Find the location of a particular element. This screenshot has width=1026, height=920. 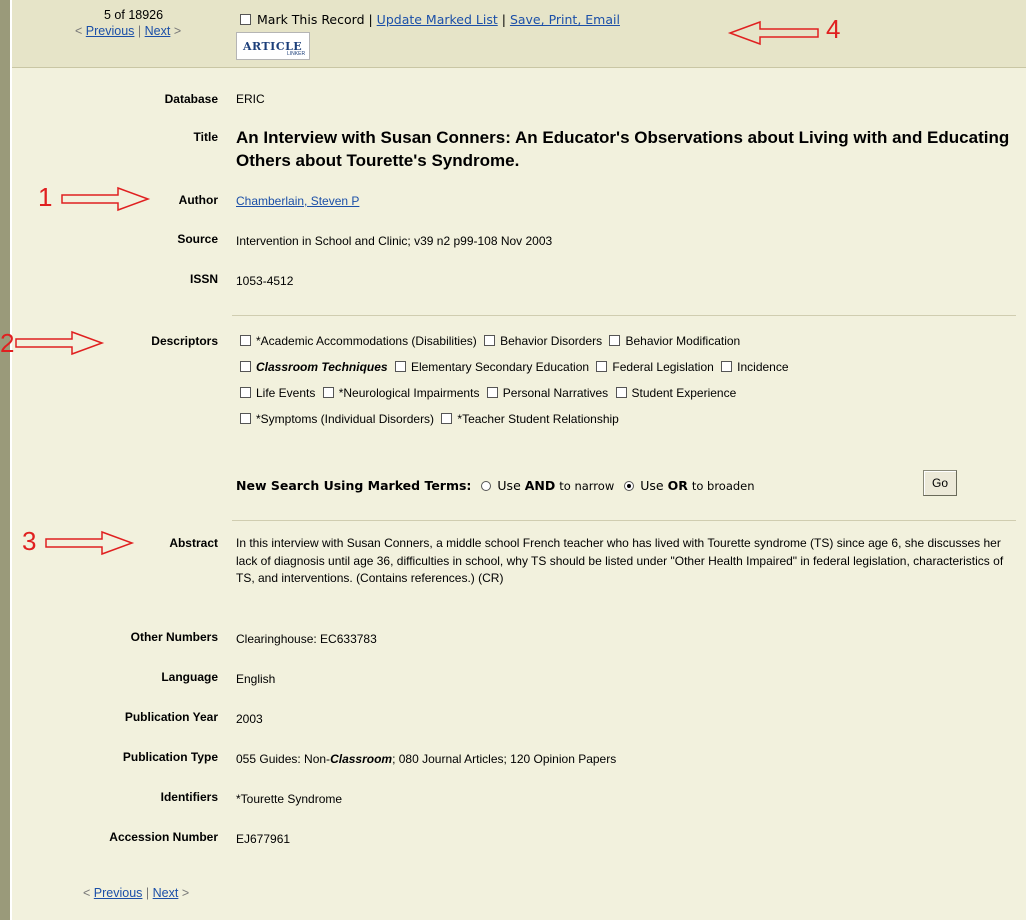

descriptor-item: Student Experience is located at coordinates (676, 393).